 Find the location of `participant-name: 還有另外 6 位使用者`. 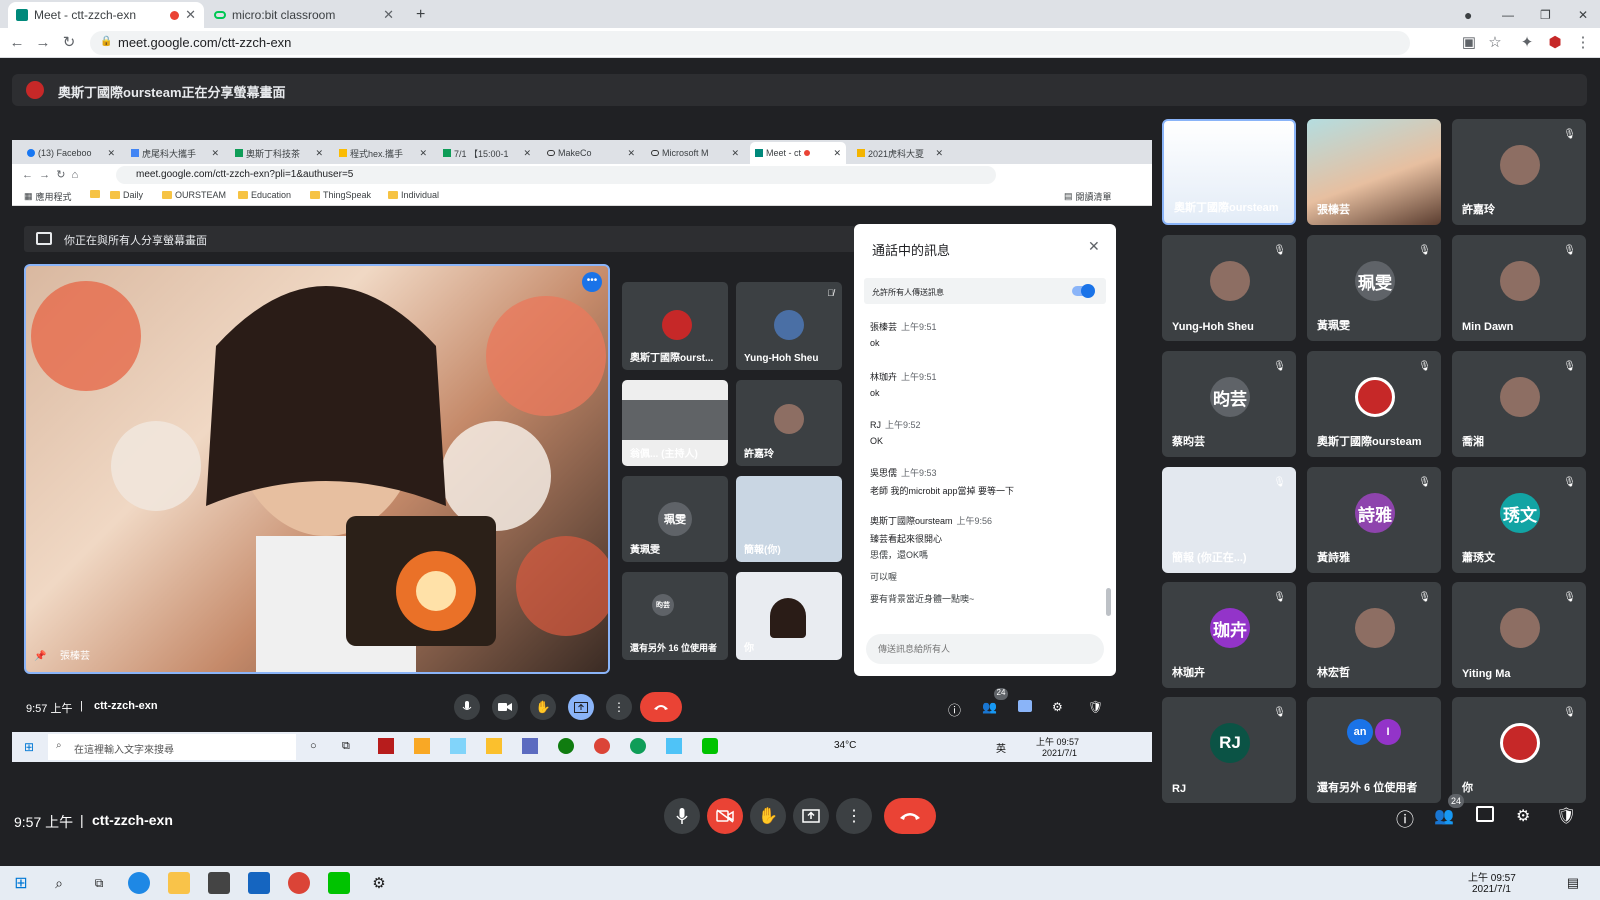

participant-name: 還有另外 6 位使用者 is located at coordinates (1367, 788).